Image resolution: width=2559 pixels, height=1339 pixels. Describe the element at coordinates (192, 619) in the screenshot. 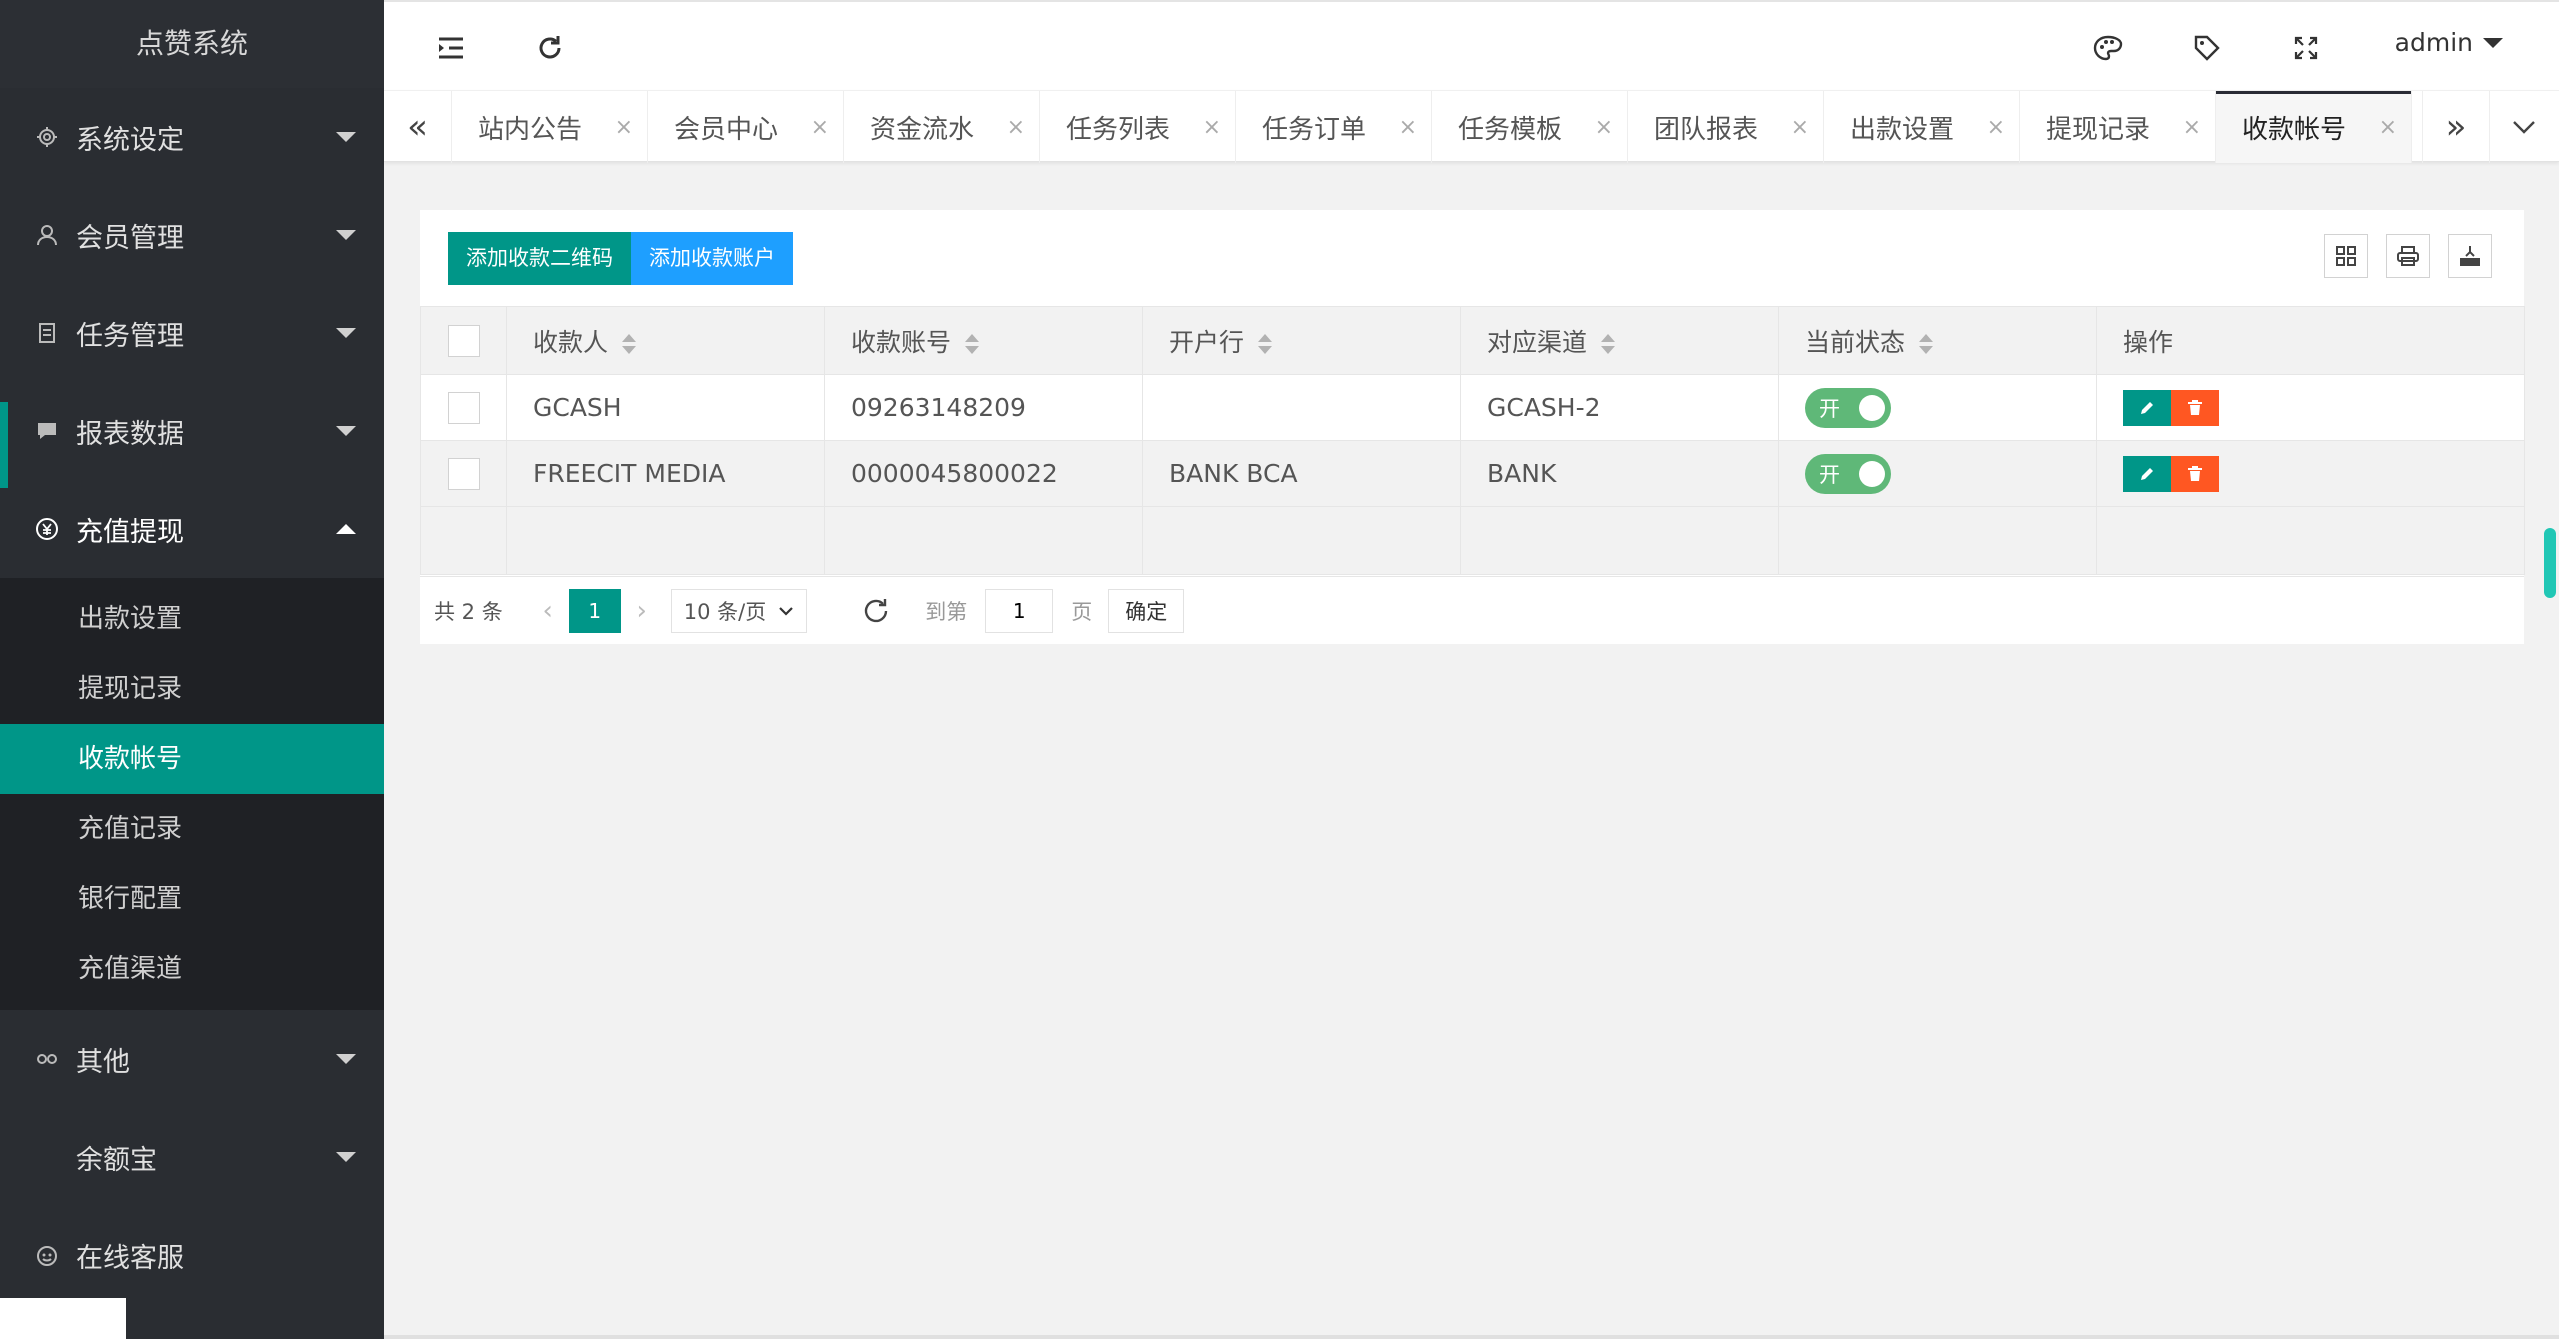

I see `submenu-item-payout-settings: 出款设置` at that location.